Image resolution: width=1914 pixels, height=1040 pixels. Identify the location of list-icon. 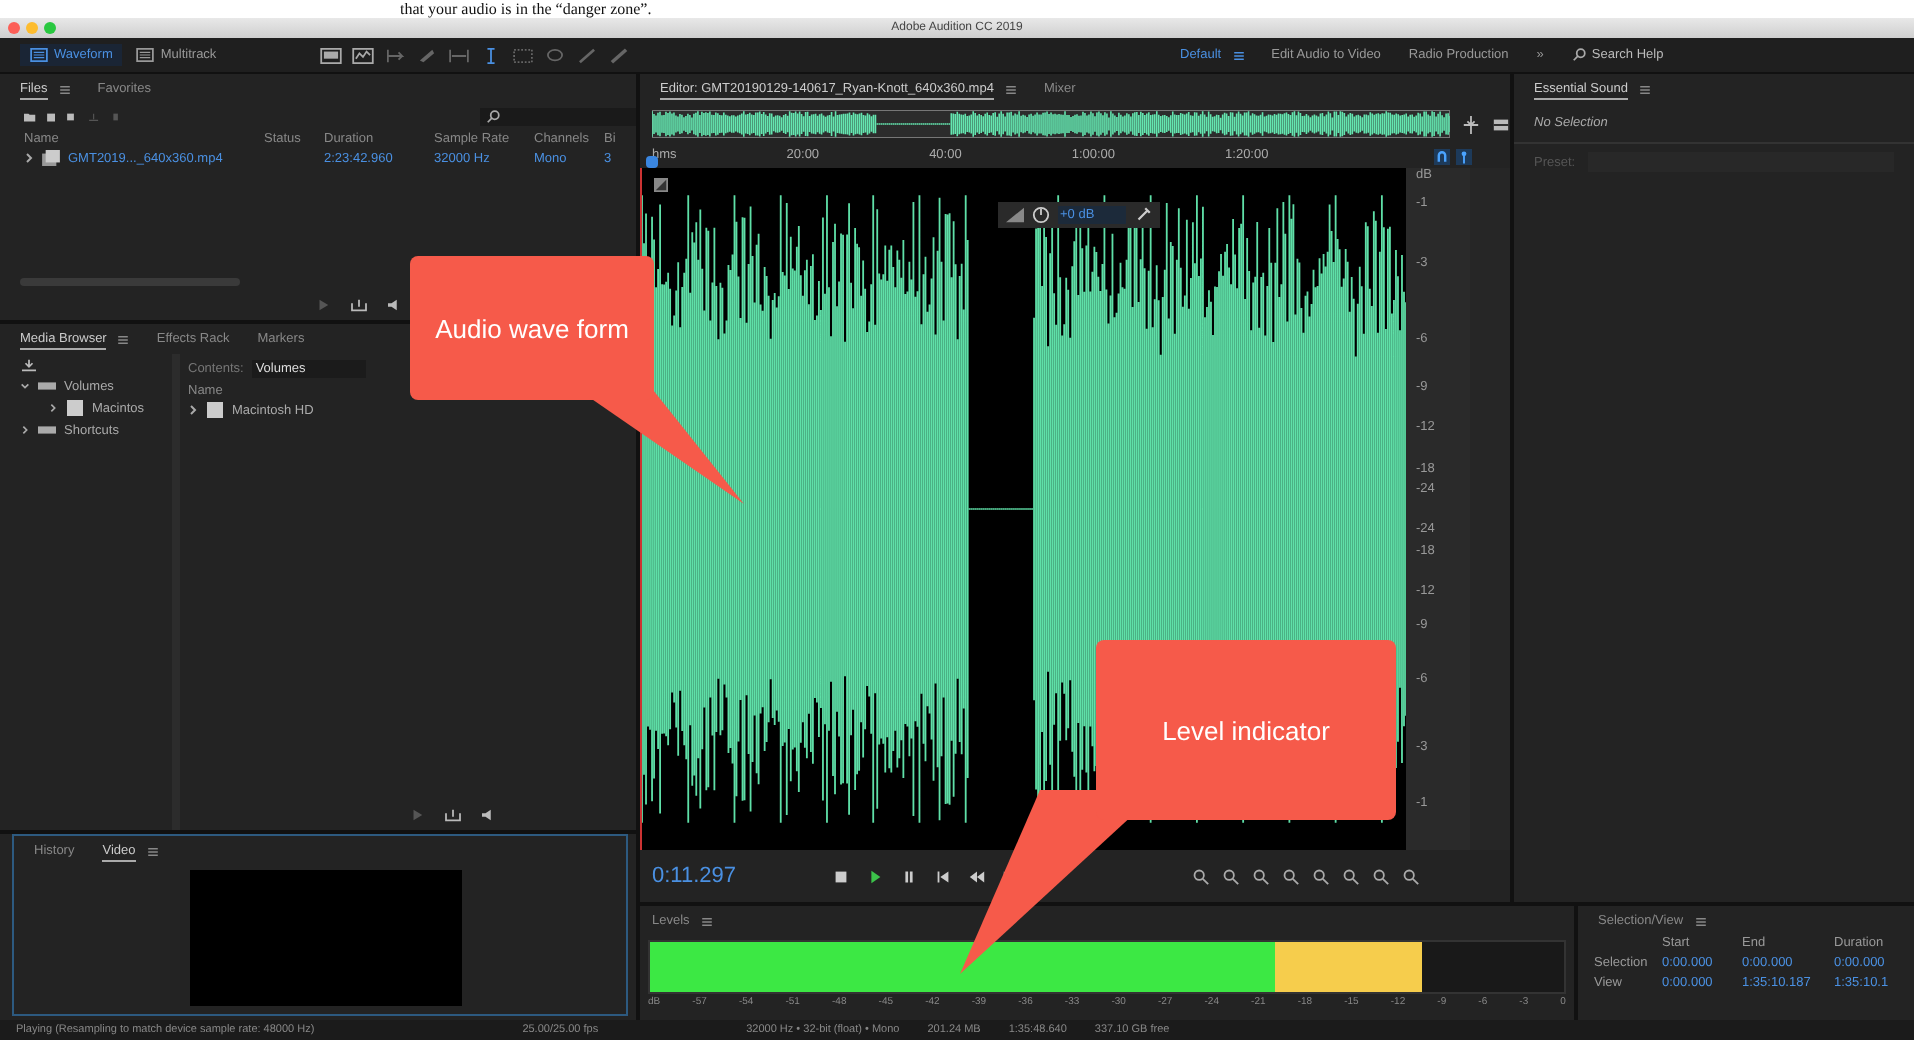
(1501, 124).